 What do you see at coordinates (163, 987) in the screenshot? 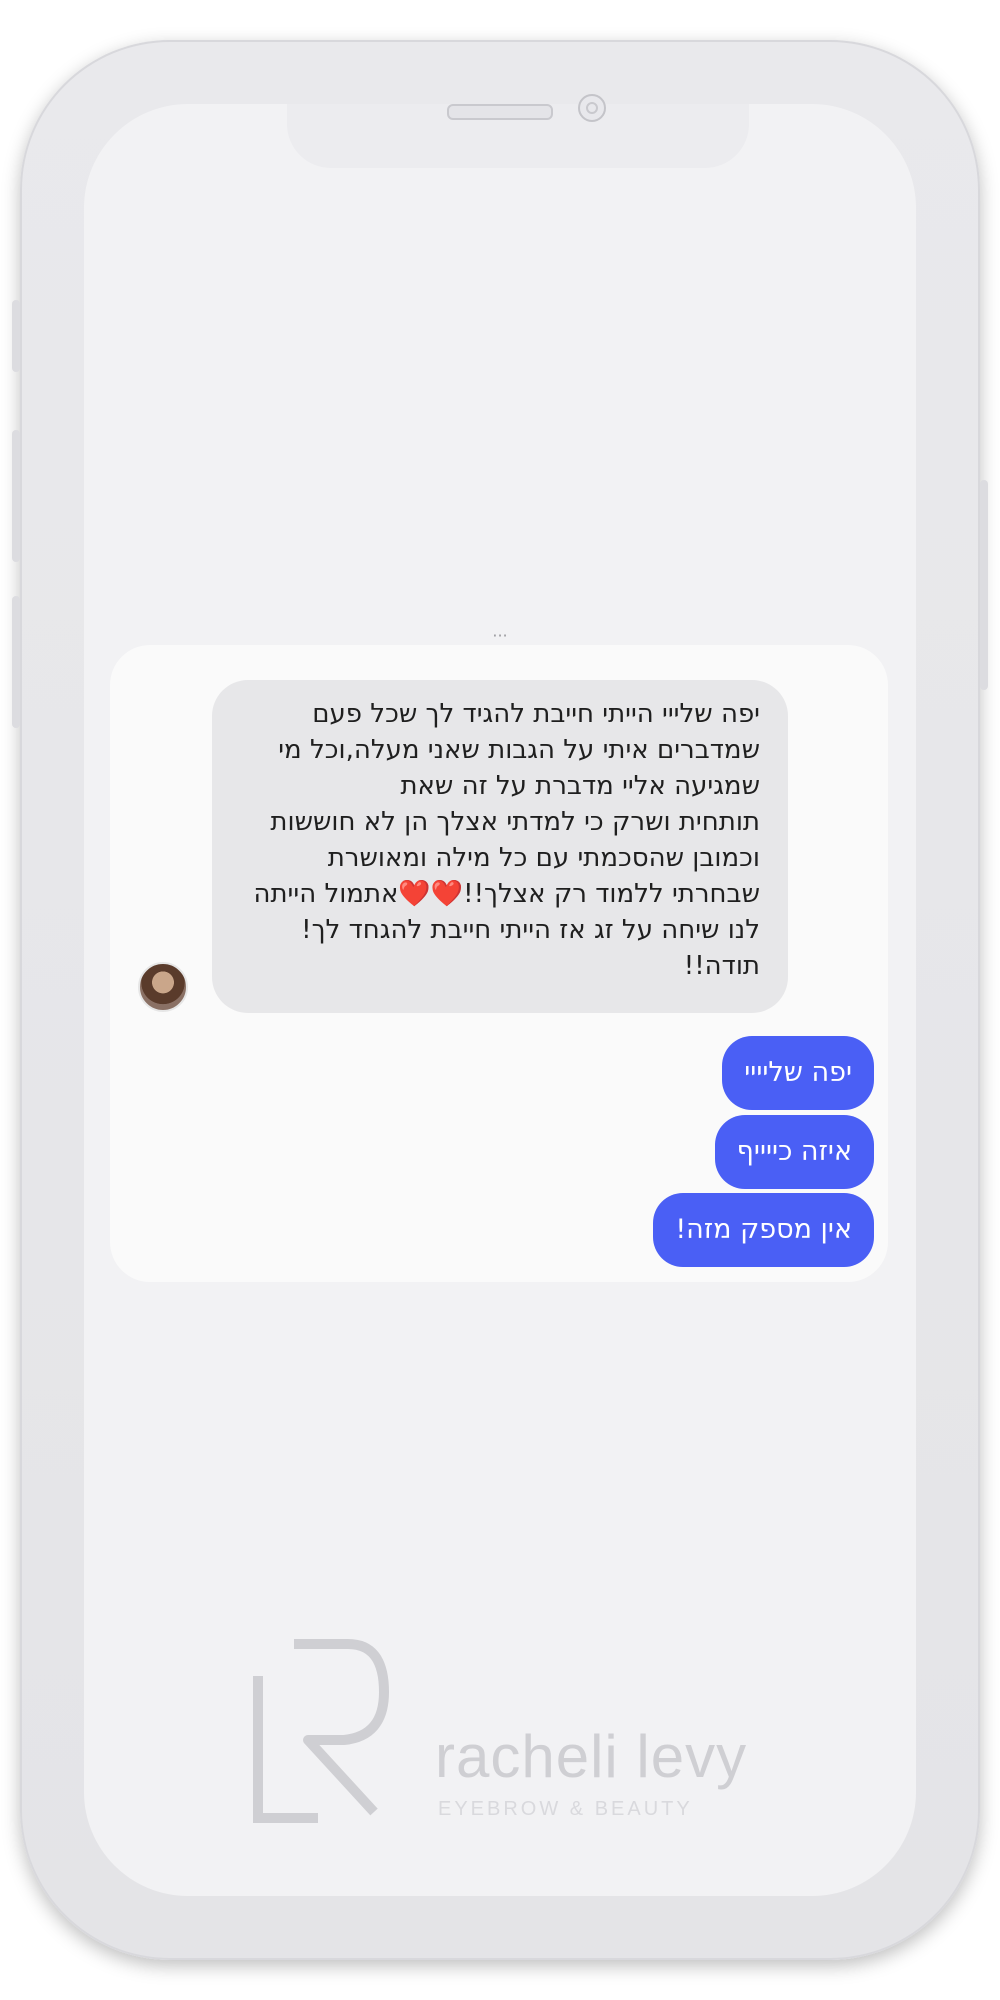
I see `sender-avatar` at bounding box center [163, 987].